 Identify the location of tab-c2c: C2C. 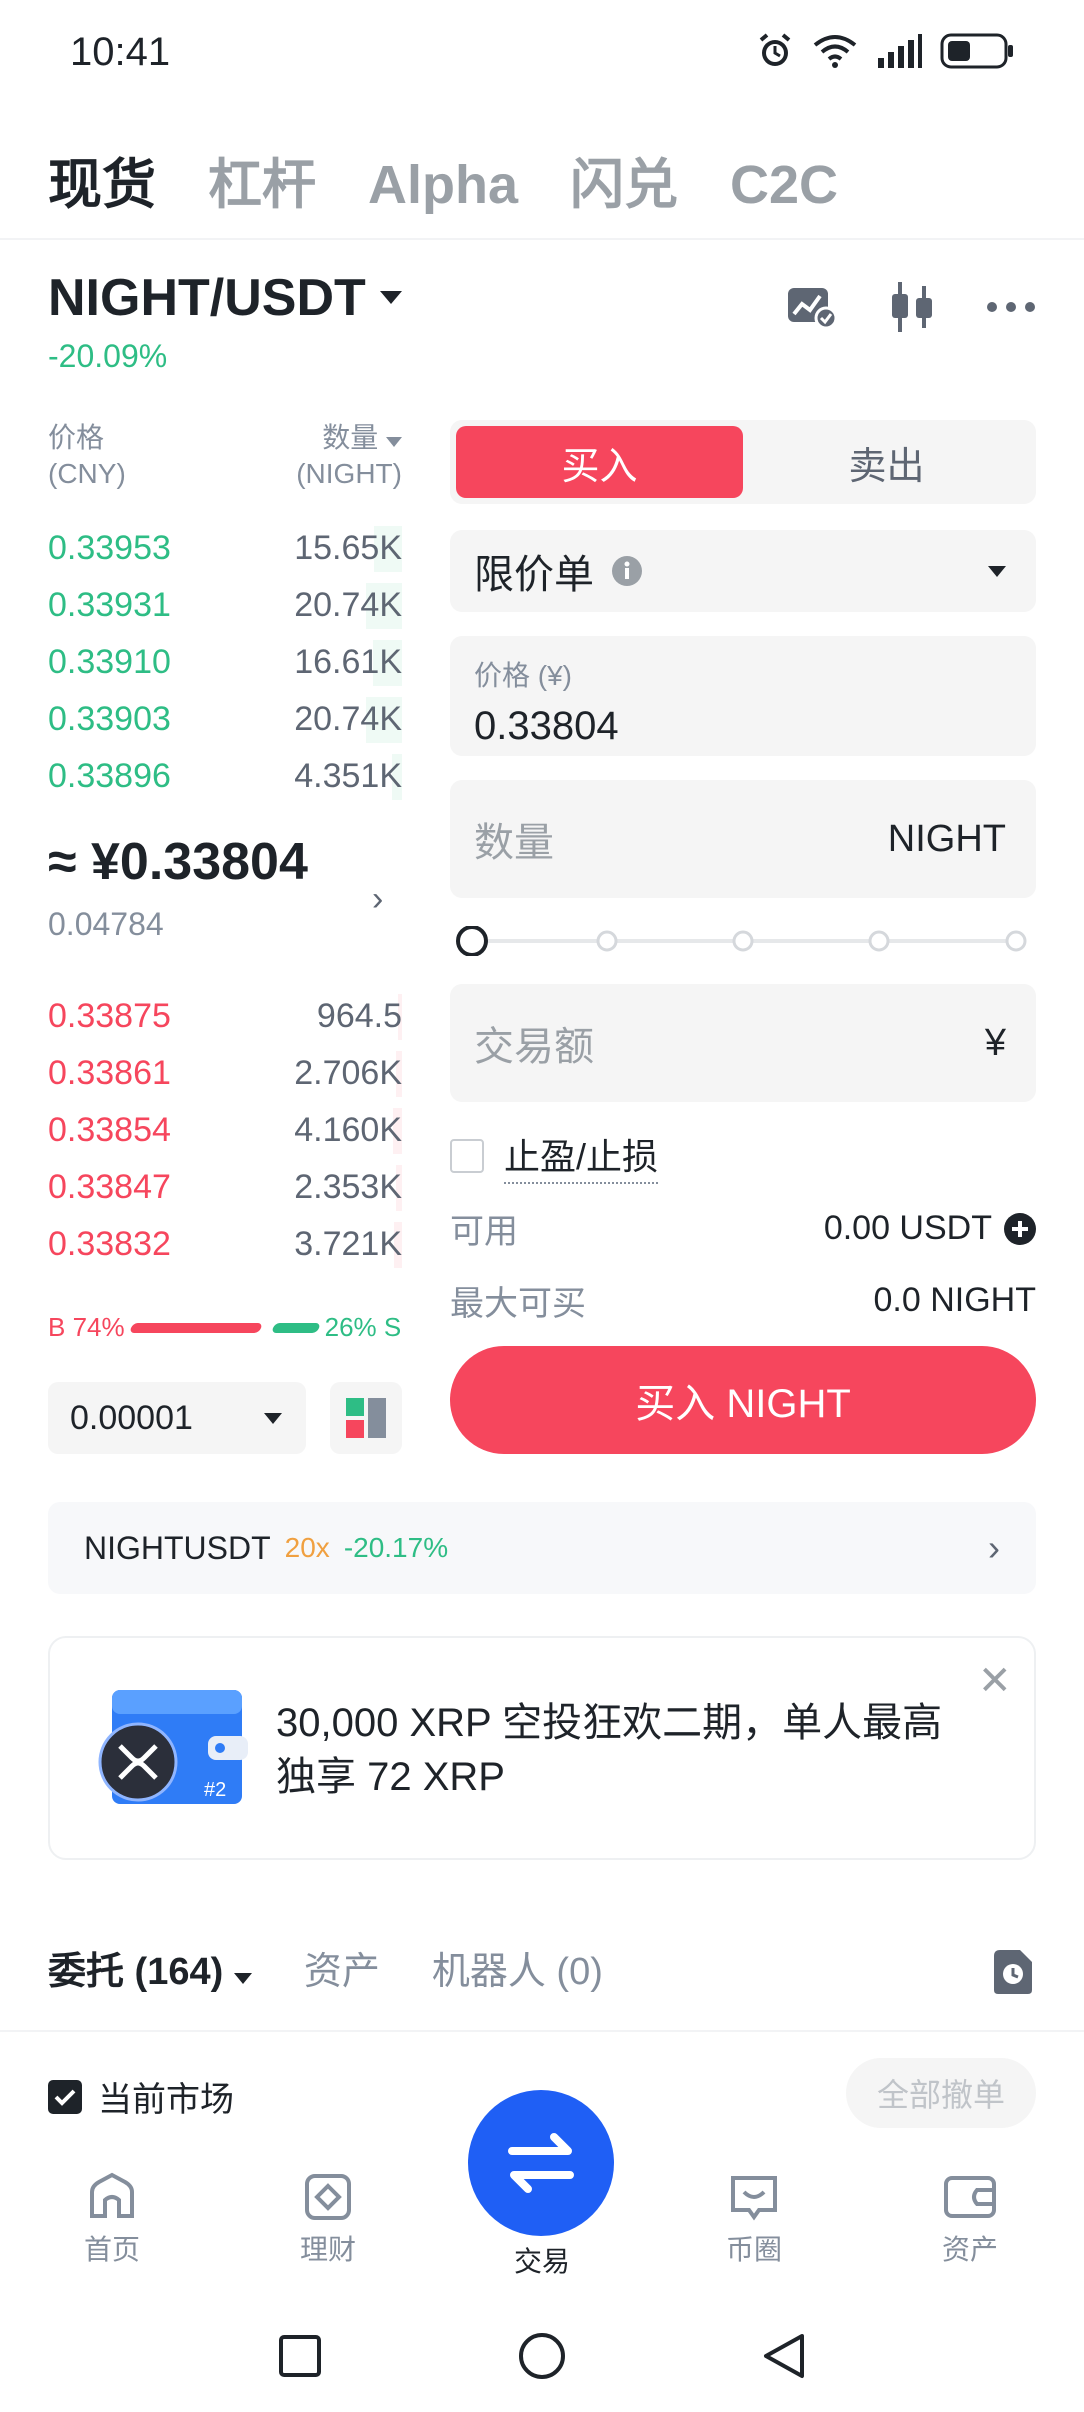
(784, 185).